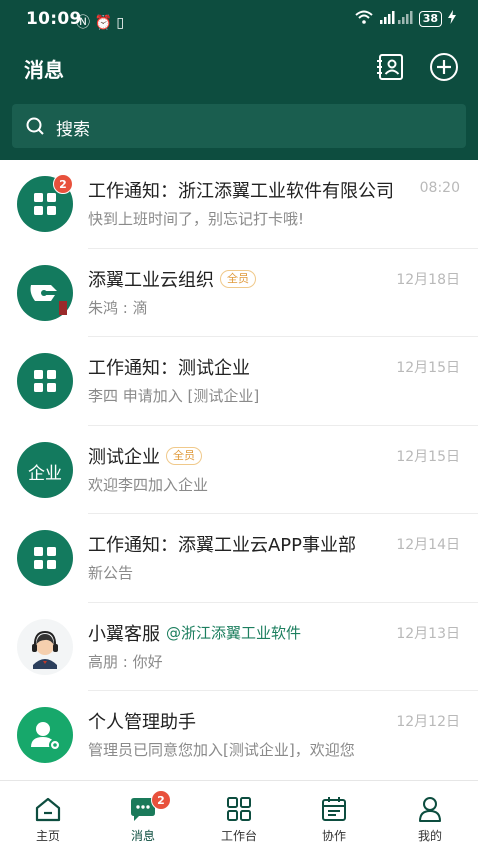 The width and height of the screenshot is (478, 850). I want to click on add-button, so click(444, 67).